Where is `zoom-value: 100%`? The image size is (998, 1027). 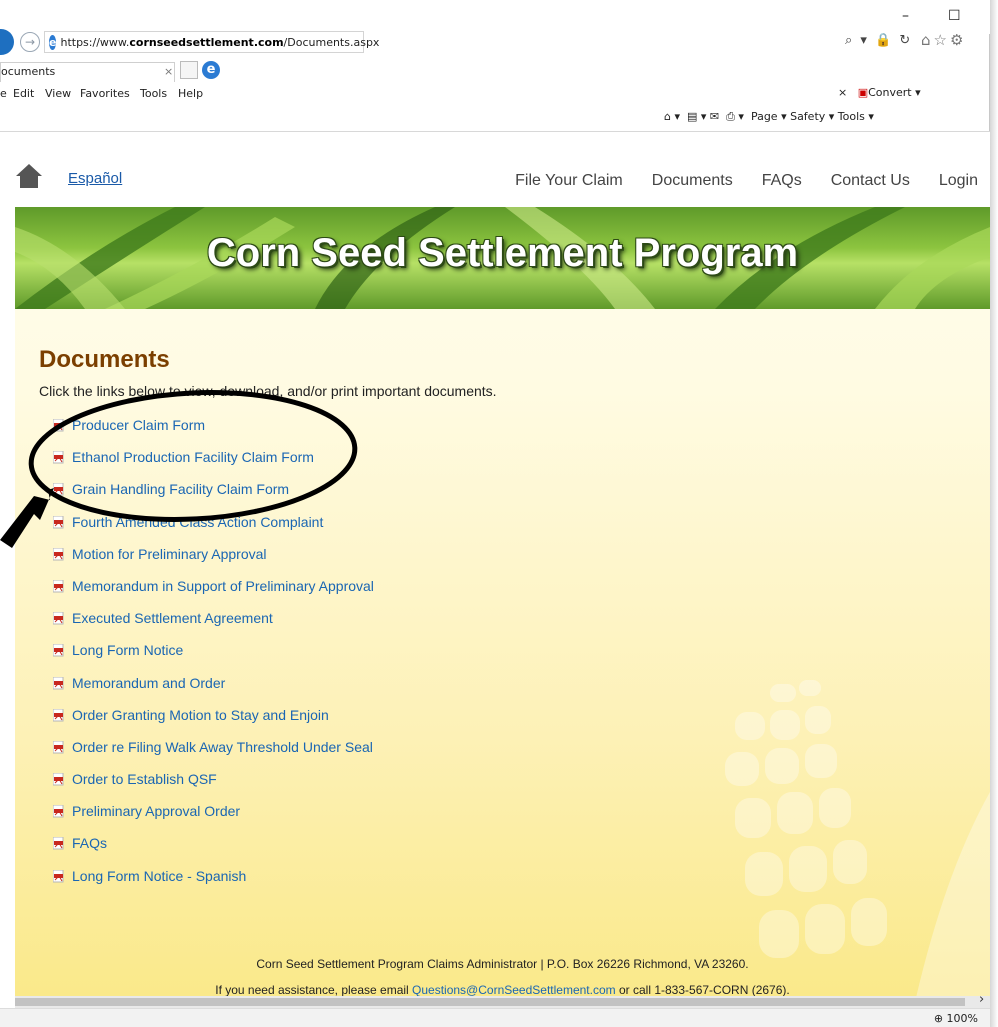
zoom-value: 100% is located at coordinates (962, 1018).